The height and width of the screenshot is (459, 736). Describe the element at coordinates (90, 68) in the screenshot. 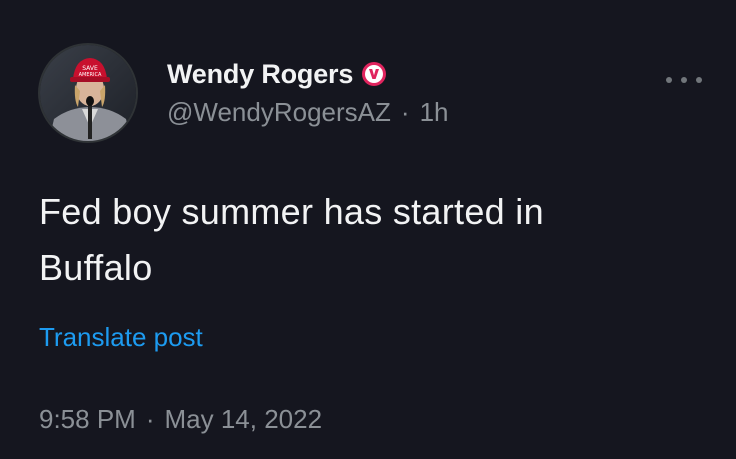

I see `svg-text: SAVE` at that location.